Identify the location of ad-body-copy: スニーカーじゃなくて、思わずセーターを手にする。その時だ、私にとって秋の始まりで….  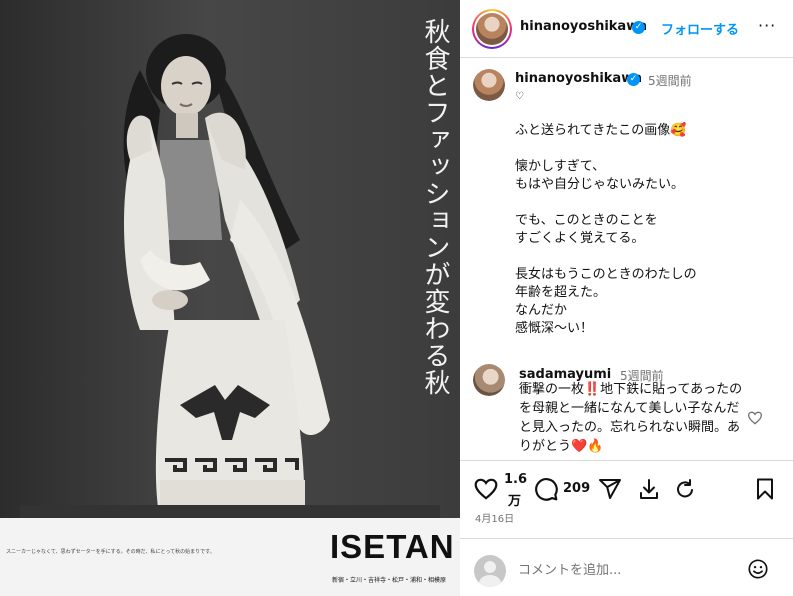
(110, 552).